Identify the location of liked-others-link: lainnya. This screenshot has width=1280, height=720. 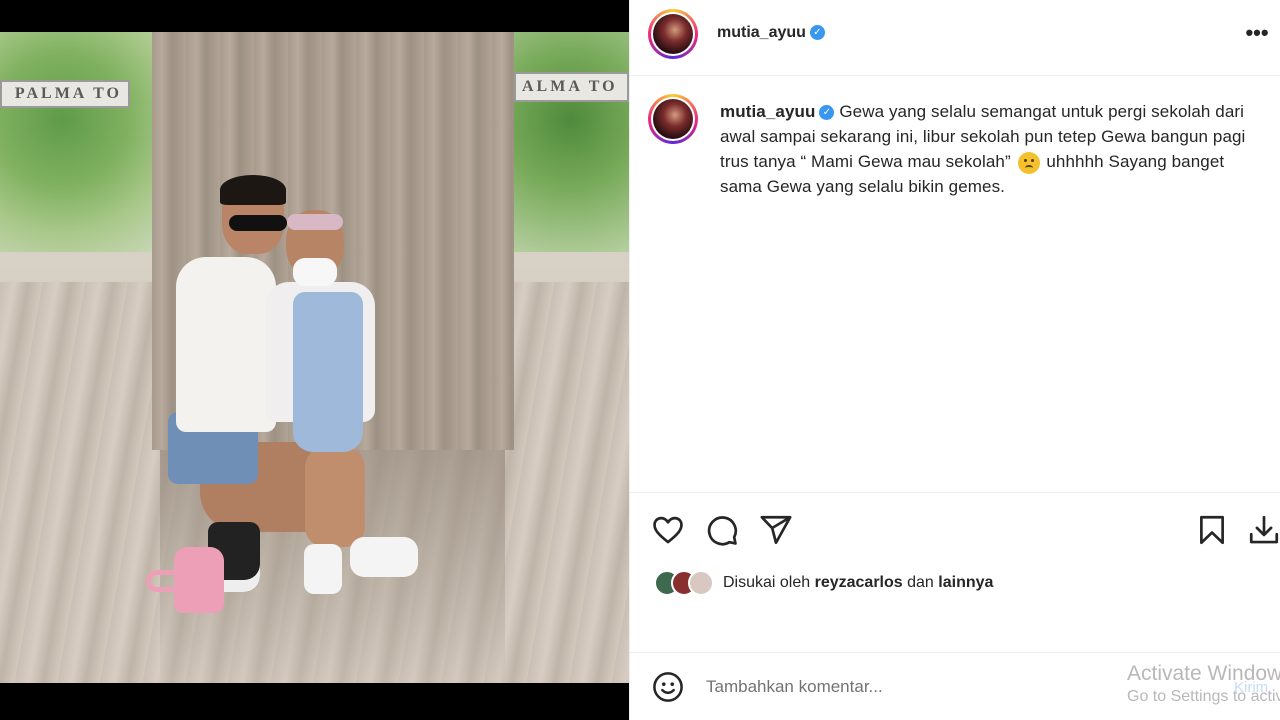
(965, 582).